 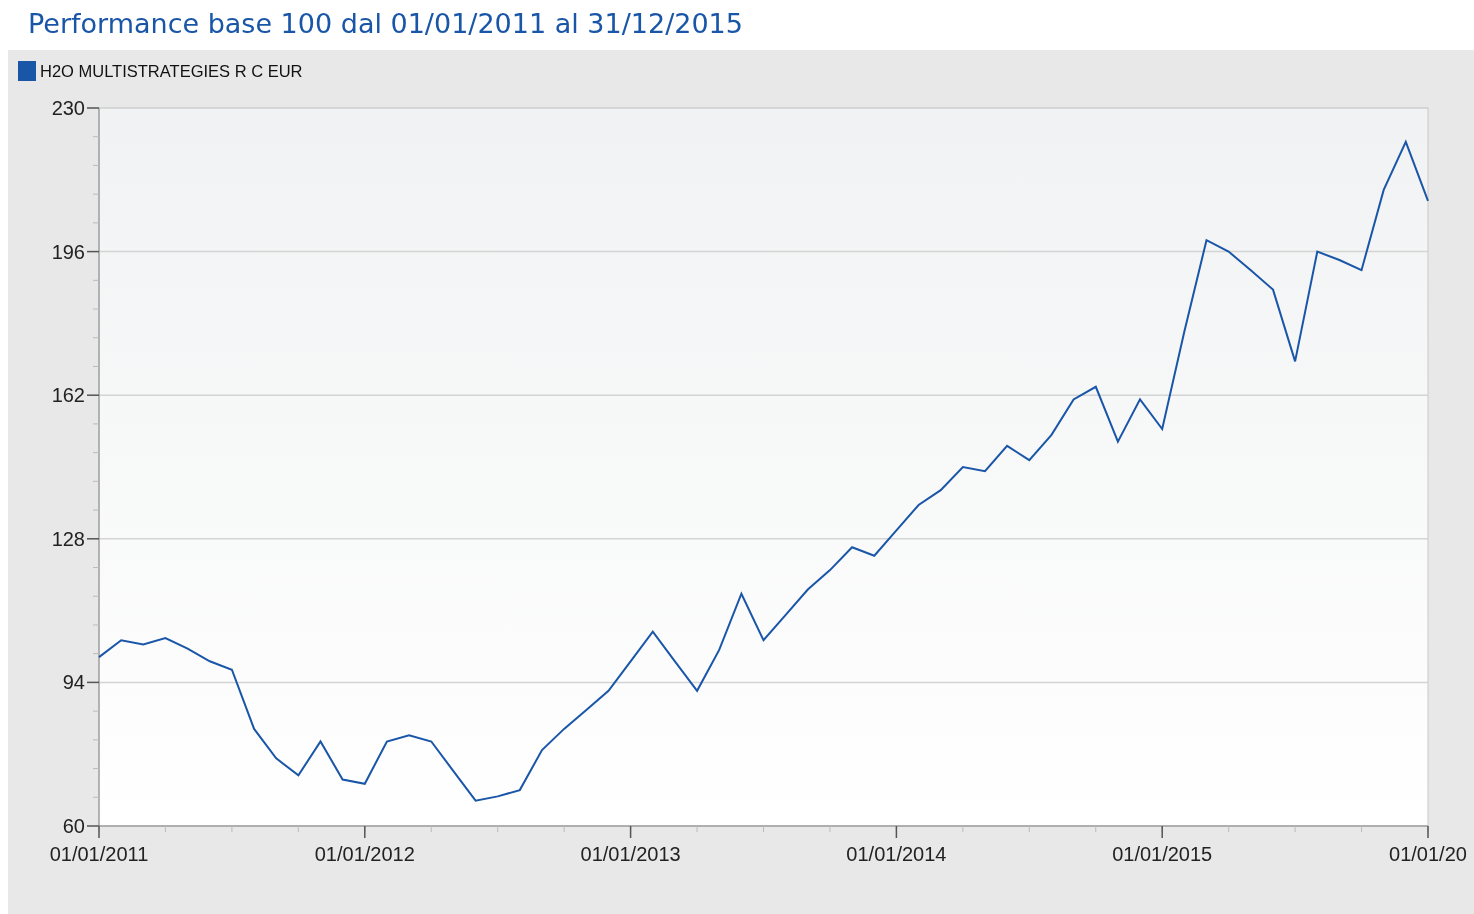 I want to click on axis-label: 01/01/20, so click(x=1428, y=854).